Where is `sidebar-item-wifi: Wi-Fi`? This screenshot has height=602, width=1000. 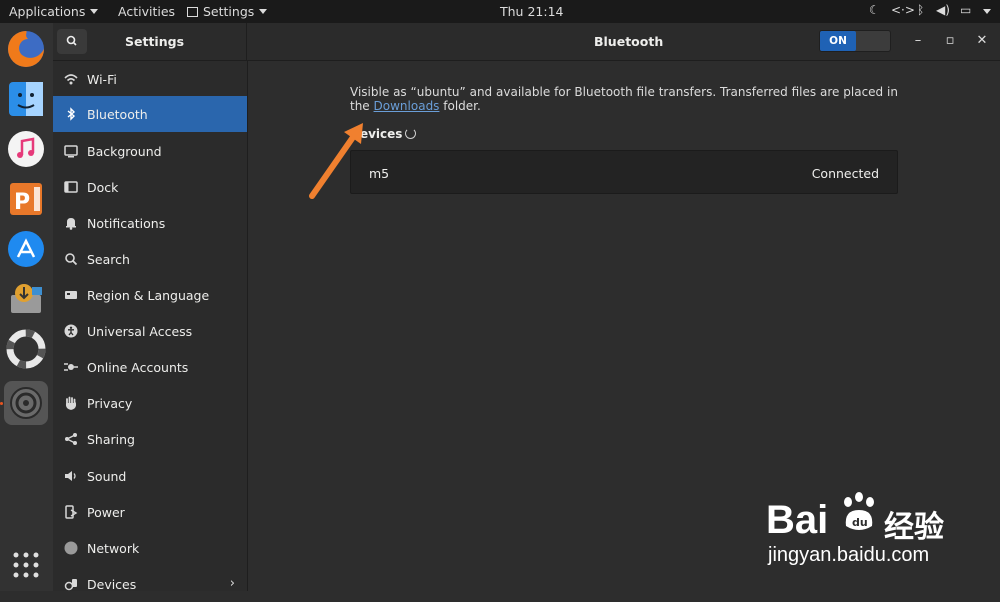
sidebar-item-wifi: Wi-Fi is located at coordinates (150, 79).